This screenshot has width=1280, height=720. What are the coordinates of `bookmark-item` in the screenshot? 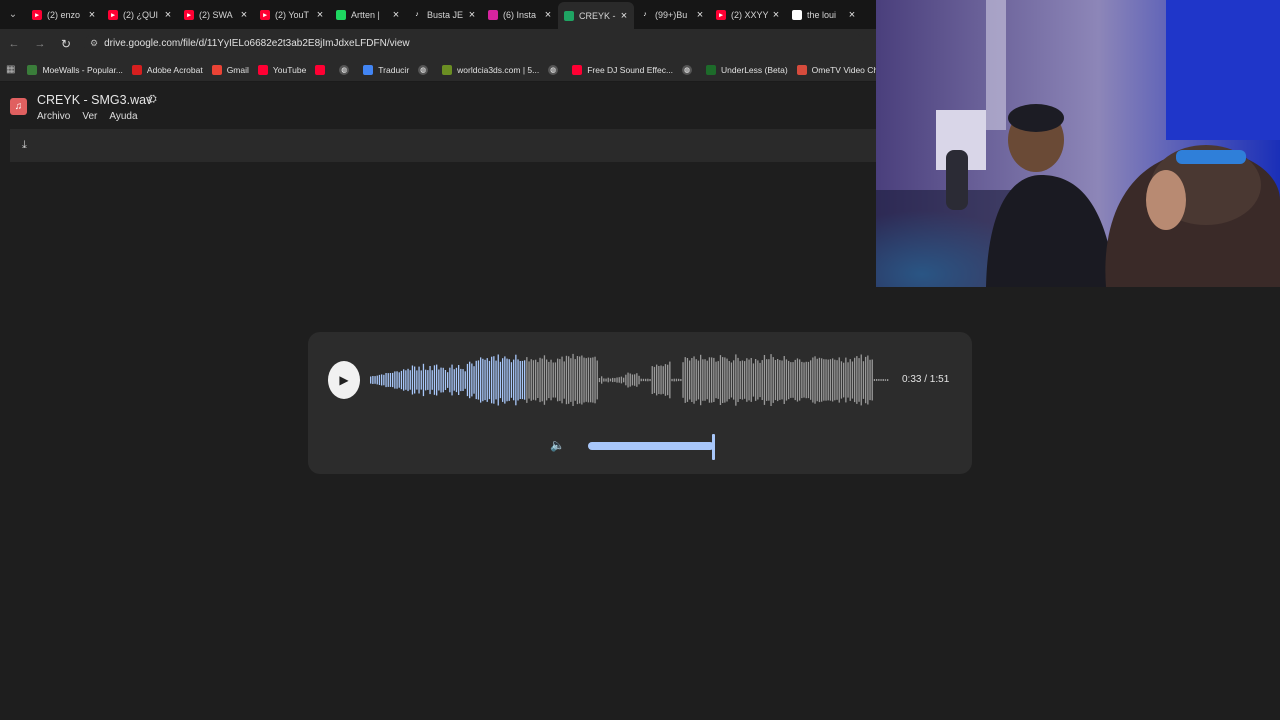 It's located at (322, 69).